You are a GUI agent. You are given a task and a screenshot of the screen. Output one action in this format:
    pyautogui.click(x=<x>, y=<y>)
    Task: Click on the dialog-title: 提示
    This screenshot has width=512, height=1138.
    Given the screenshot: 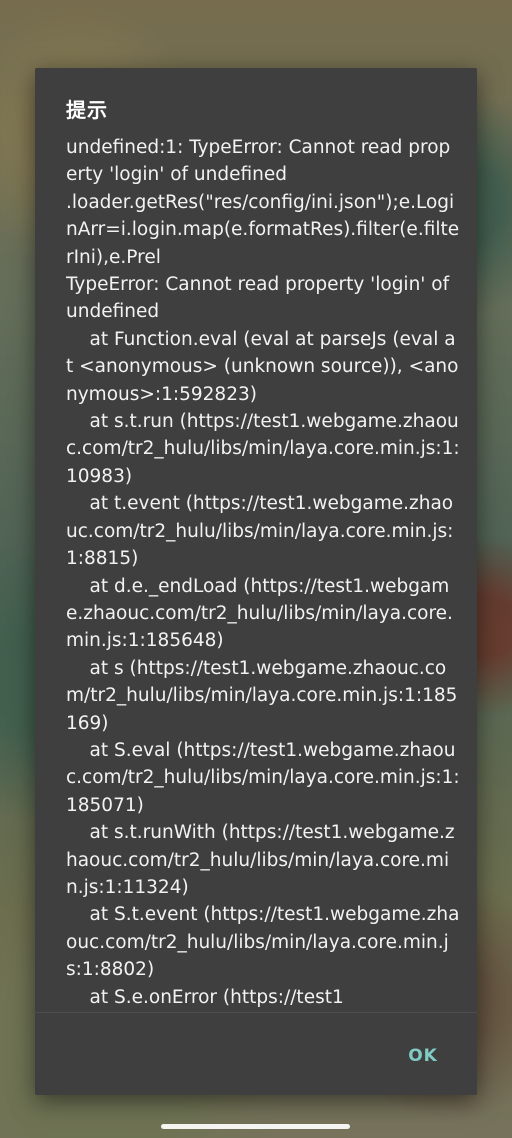 What is the action you would take?
    pyautogui.click(x=87, y=110)
    